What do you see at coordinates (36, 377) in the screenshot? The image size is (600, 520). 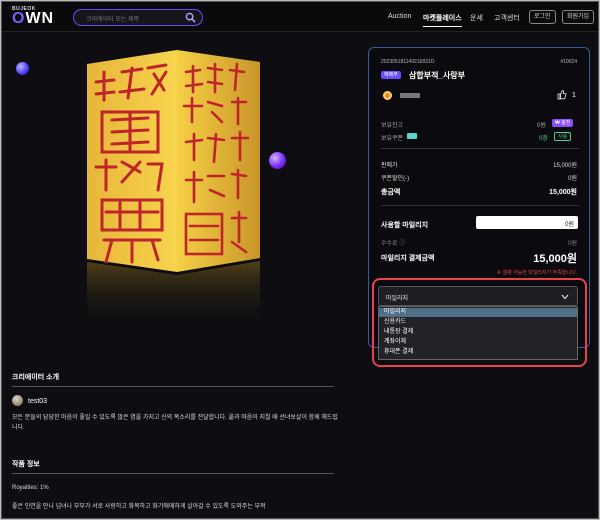 I see `creator-section-title: 크리에이터 소개` at bounding box center [36, 377].